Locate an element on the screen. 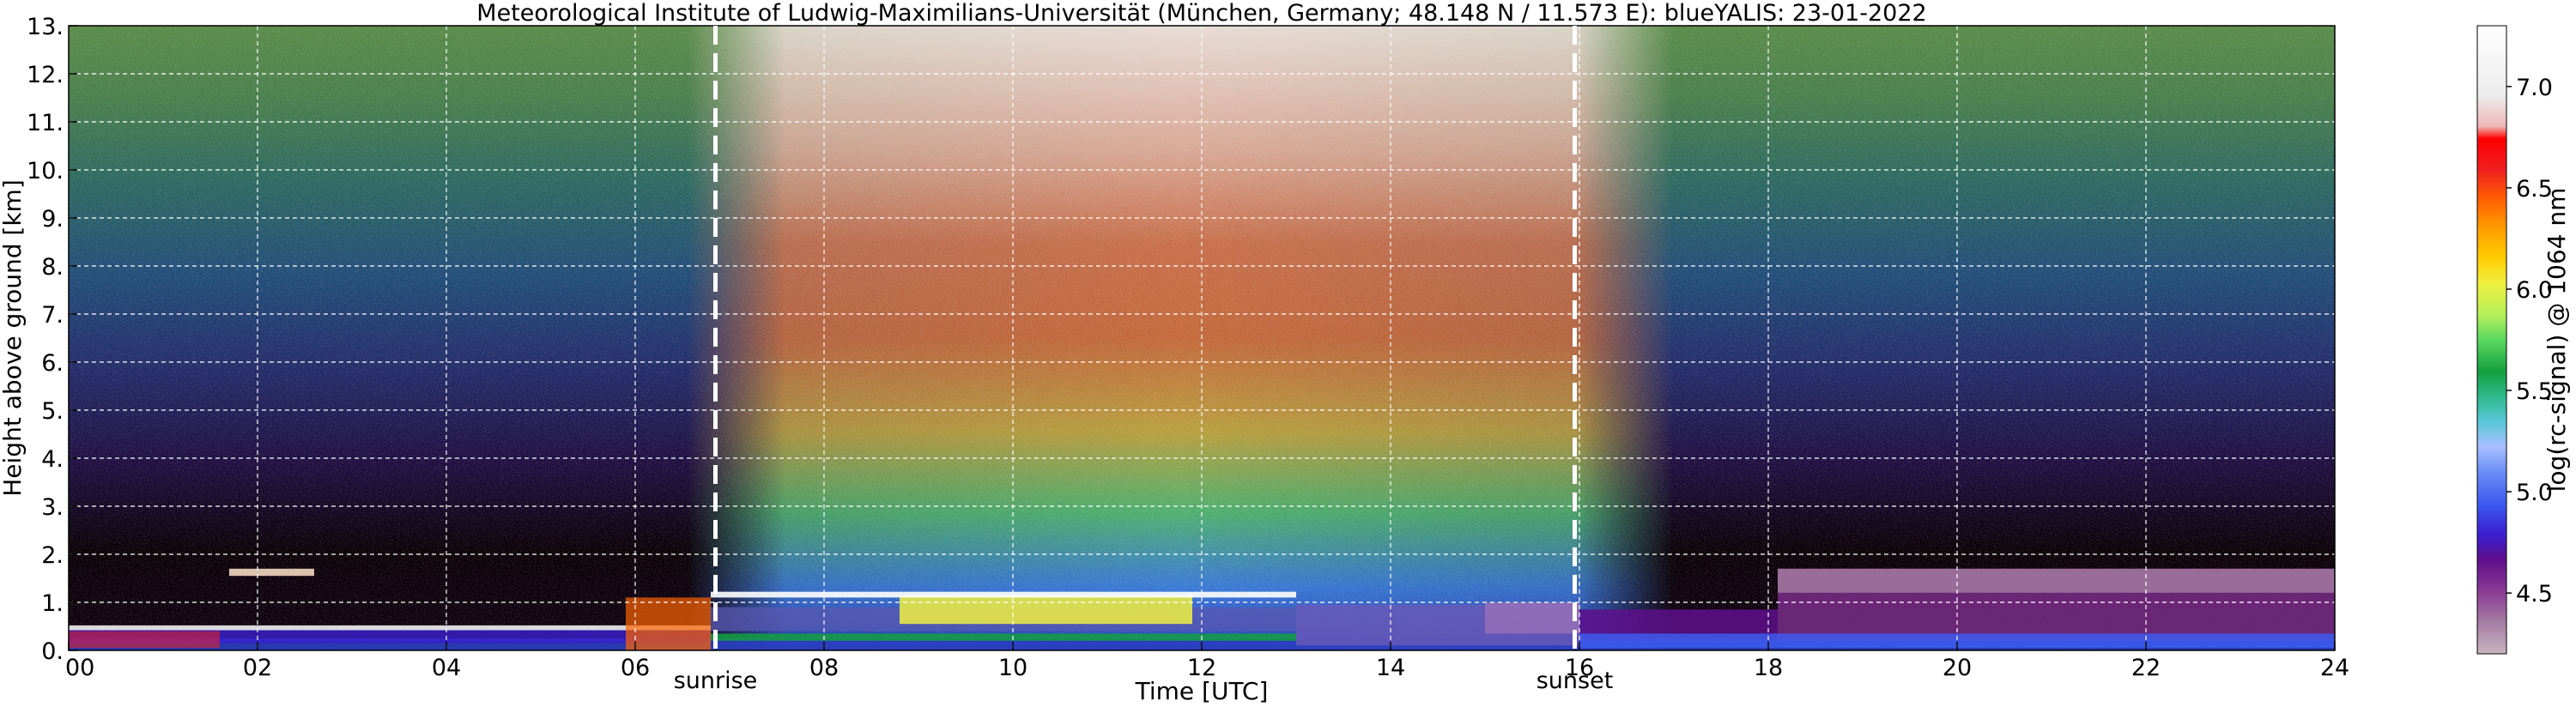  cloud-patch is located at coordinates (271, 572).